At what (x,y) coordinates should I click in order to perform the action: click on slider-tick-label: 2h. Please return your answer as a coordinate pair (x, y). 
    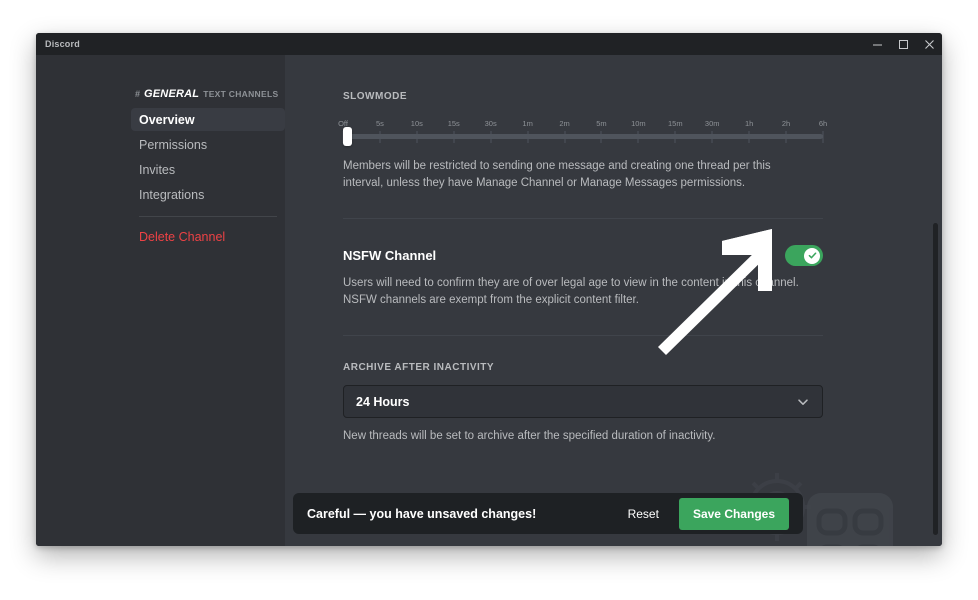
    Looking at the image, I should click on (786, 123).